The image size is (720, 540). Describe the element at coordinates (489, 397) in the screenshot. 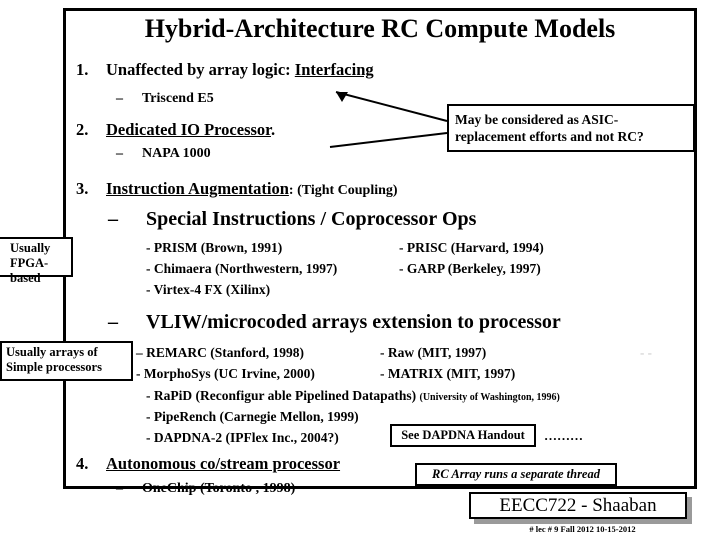

I see `ref-rapid-affiliation: (University of Washington, 1996)` at that location.